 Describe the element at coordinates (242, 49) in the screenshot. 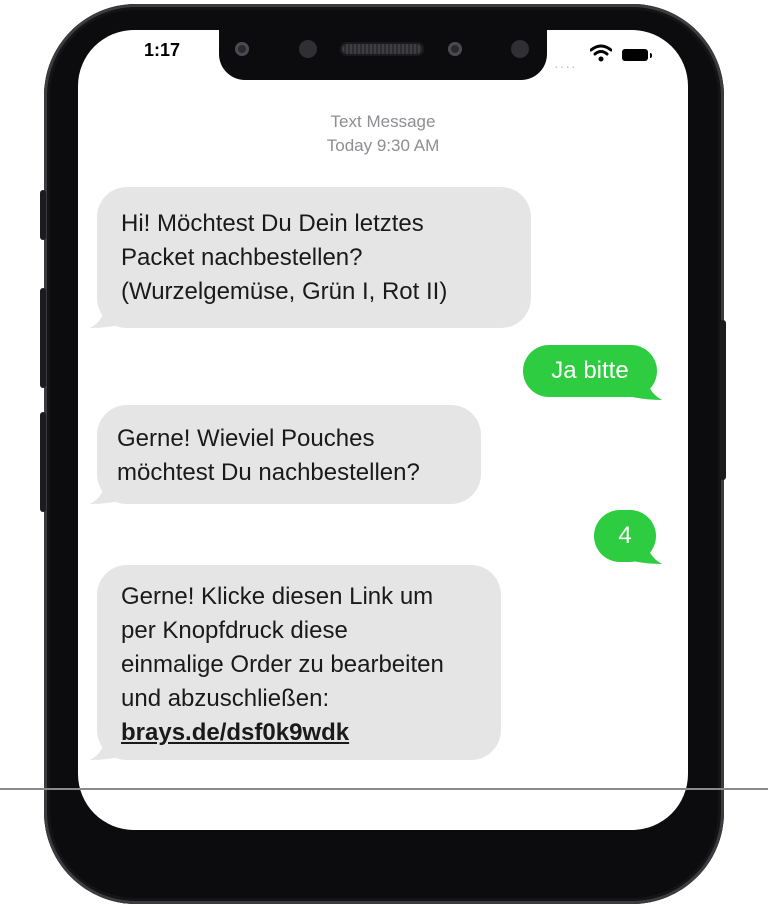

I see `sensor-icon` at that location.